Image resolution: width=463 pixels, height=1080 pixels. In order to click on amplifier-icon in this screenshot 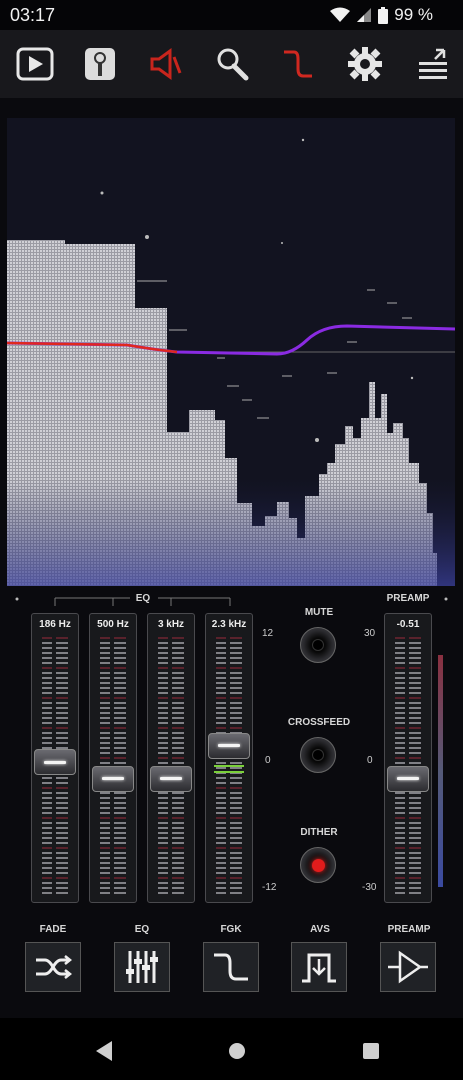, I will do `click(408, 967)`.